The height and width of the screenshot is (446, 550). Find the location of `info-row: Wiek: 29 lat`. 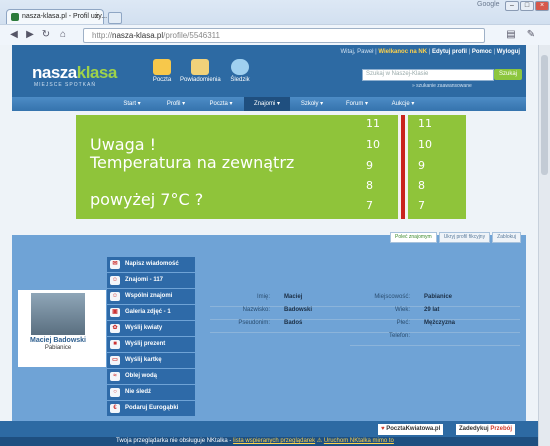

info-row: Wiek: 29 lat is located at coordinates (435, 313).